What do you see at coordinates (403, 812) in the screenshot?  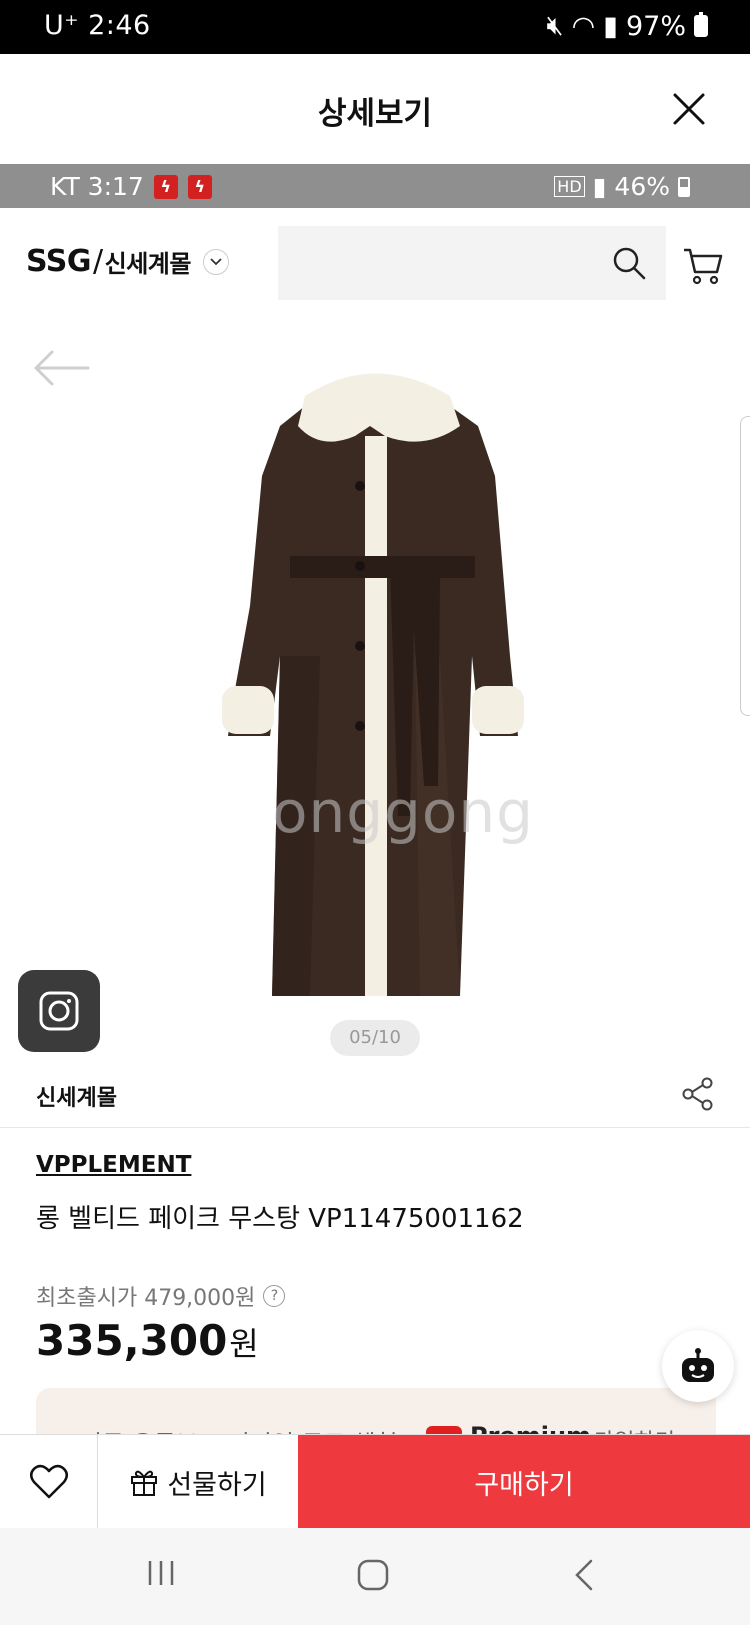 I see `watermark: onggong` at bounding box center [403, 812].